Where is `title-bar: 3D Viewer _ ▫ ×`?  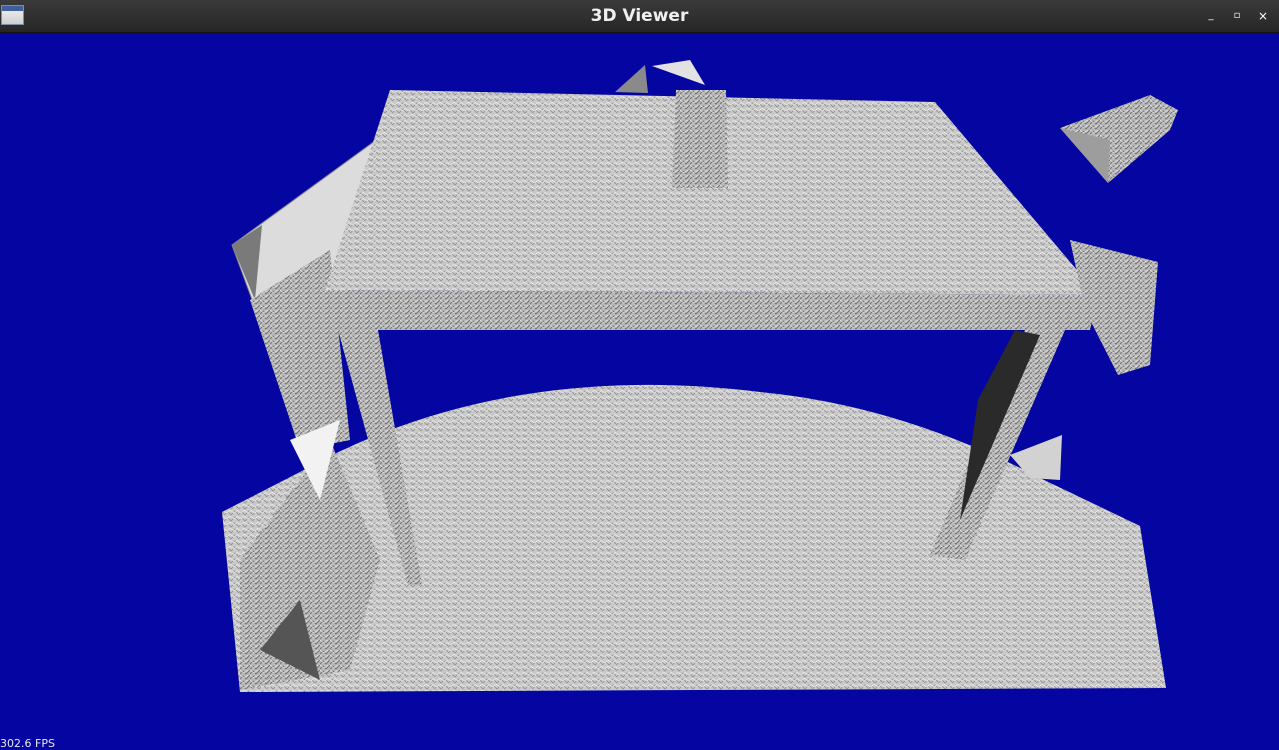 title-bar: 3D Viewer _ ▫ × is located at coordinates (639, 16).